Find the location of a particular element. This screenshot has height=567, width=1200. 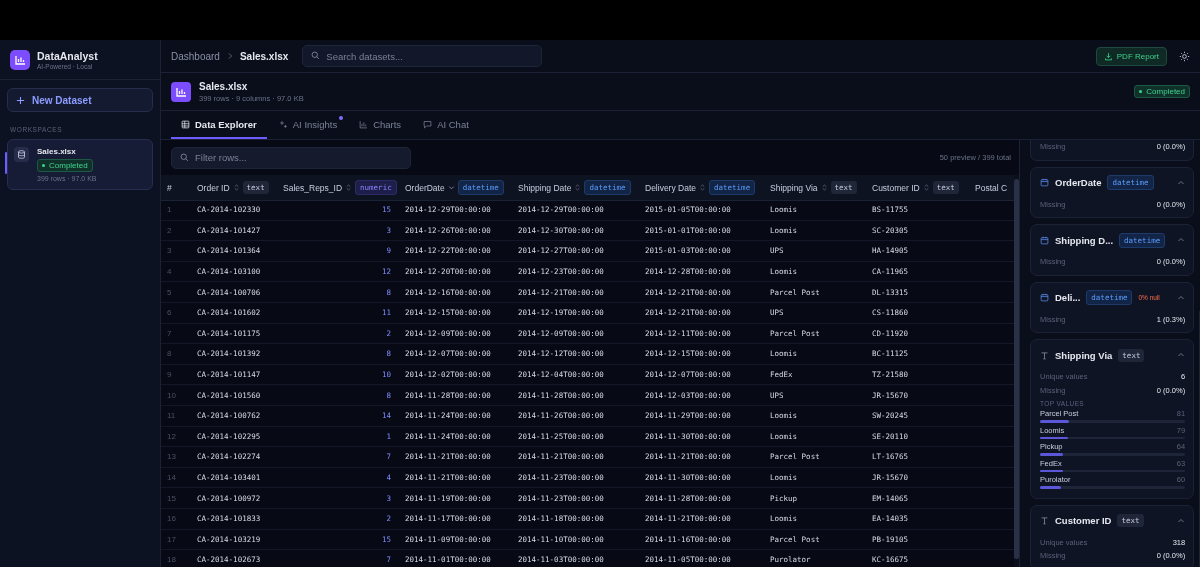

app-name: DataAnalyst is located at coordinates (67, 55).